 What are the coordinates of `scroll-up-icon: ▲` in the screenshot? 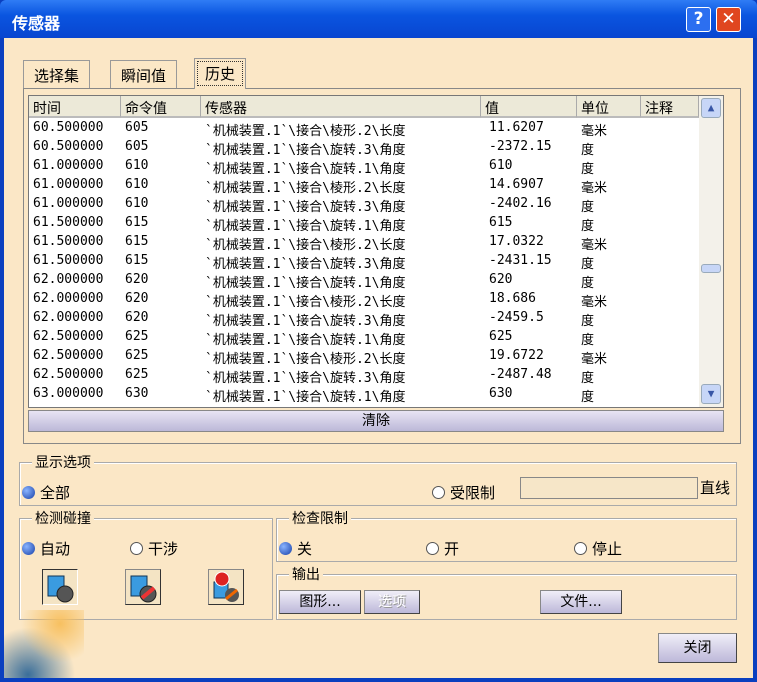 It's located at (711, 108).